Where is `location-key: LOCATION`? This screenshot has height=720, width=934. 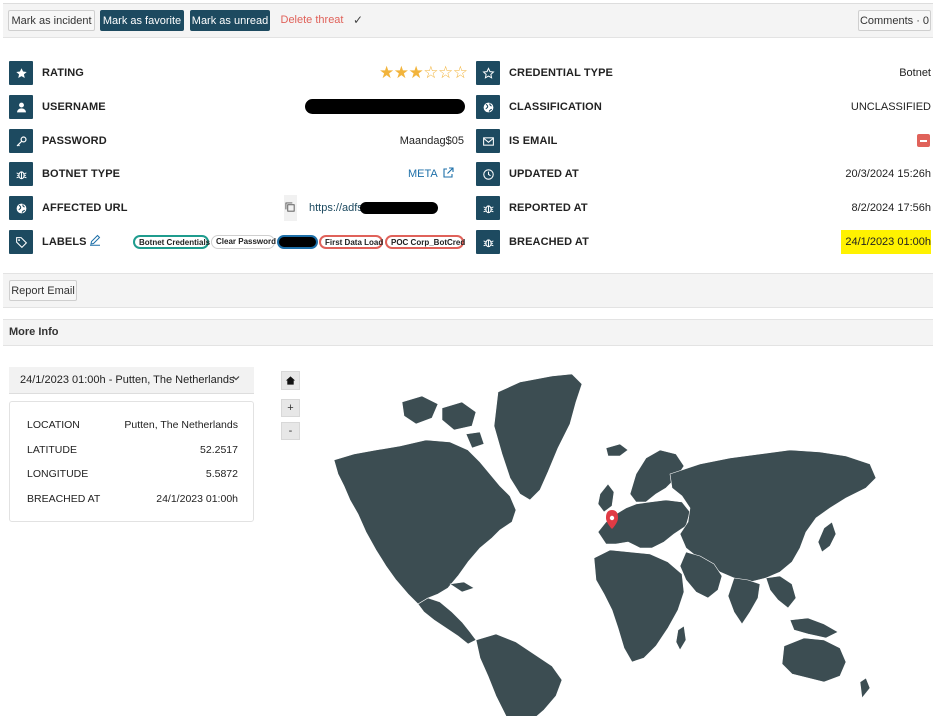 location-key: LOCATION is located at coordinates (53, 425).